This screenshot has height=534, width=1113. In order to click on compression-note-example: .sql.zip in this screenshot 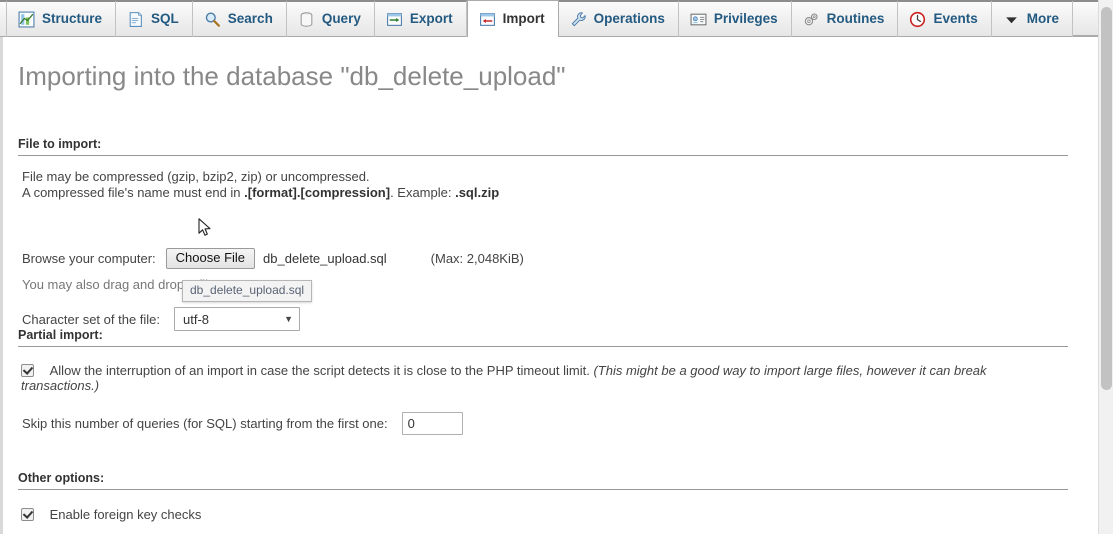, I will do `click(477, 192)`.